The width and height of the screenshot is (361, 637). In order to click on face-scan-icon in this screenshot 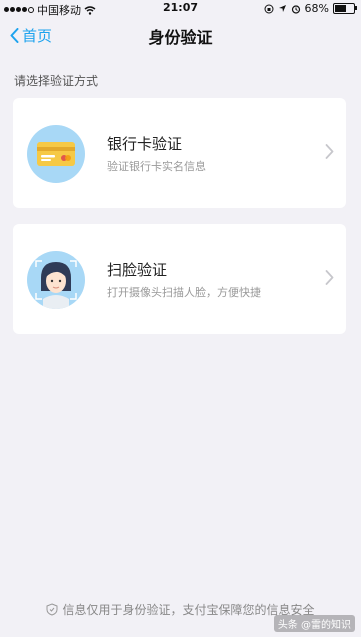, I will do `click(56, 280)`.